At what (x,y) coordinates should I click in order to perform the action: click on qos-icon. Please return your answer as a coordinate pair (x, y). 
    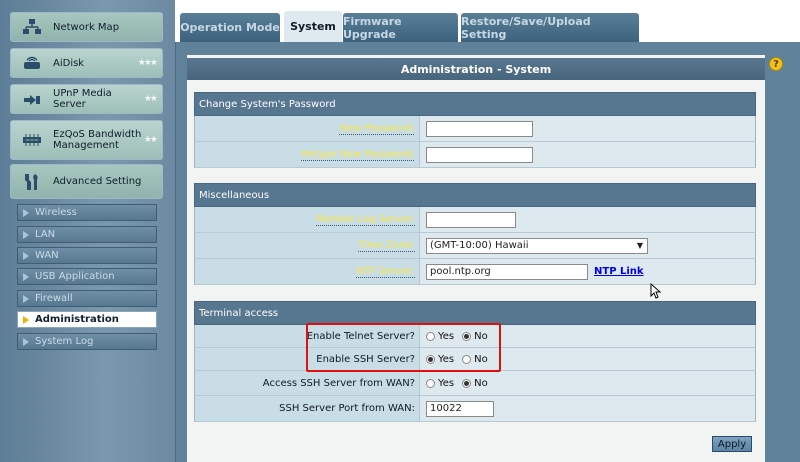
    Looking at the image, I should click on (32, 140).